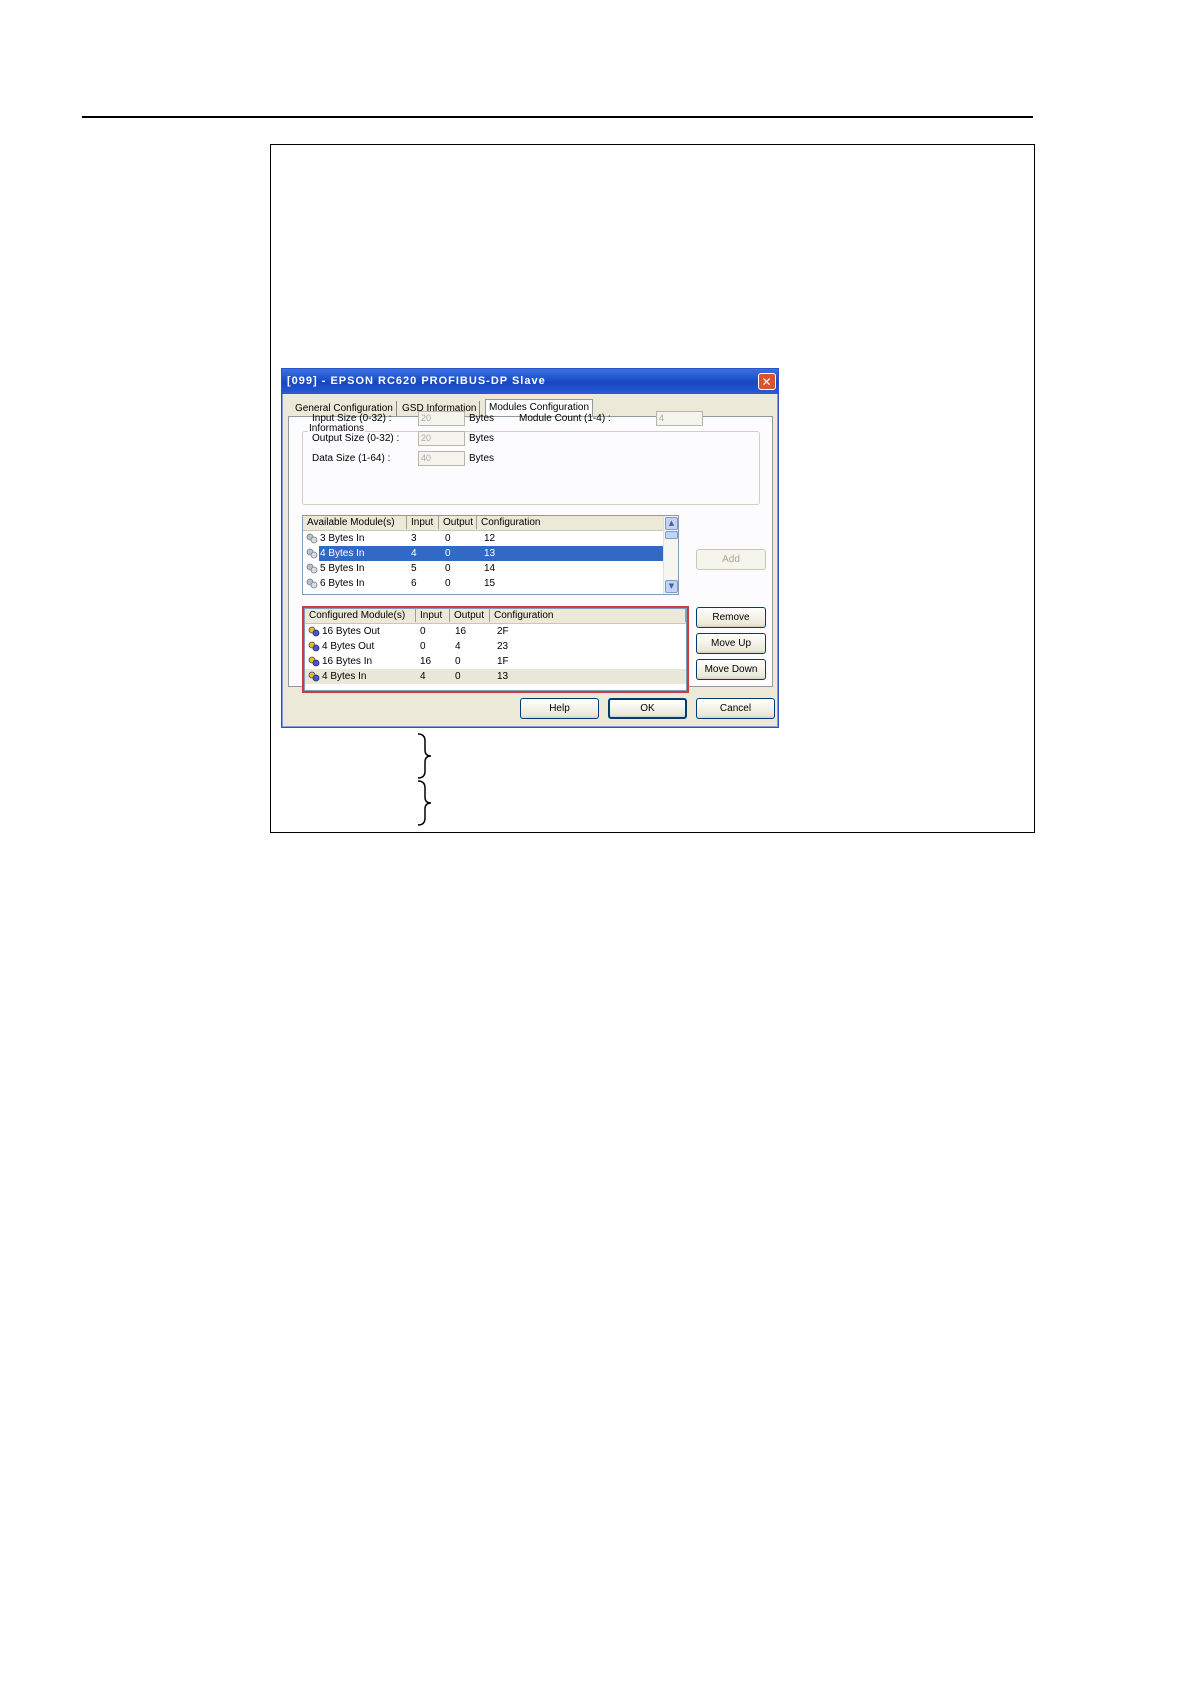 This screenshot has width=1191, height=1684. Describe the element at coordinates (482, 438) in the screenshot. I see `output-size-unit: Bytes` at that location.